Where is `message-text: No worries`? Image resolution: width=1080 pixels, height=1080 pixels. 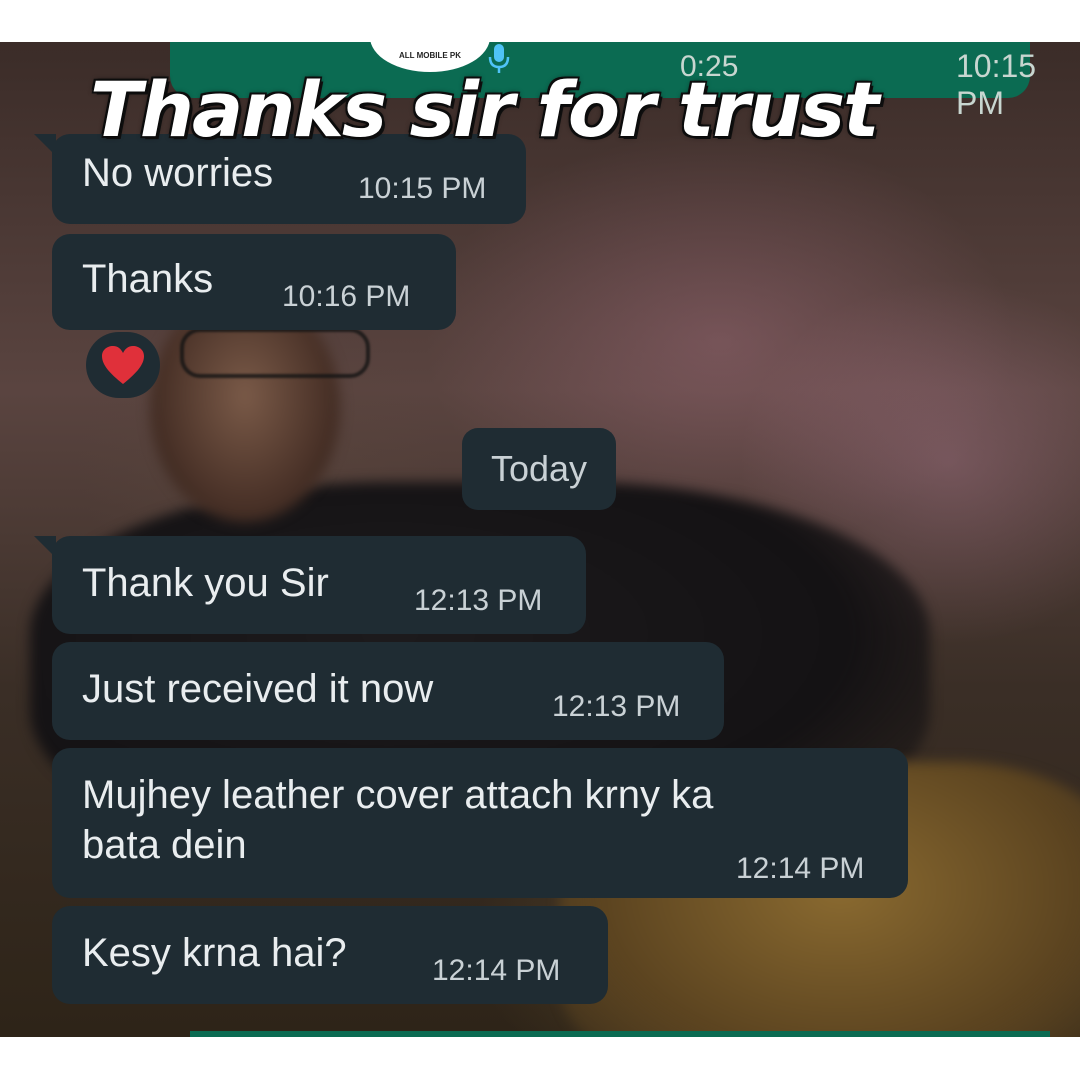
message-text: No worries is located at coordinates (178, 173).